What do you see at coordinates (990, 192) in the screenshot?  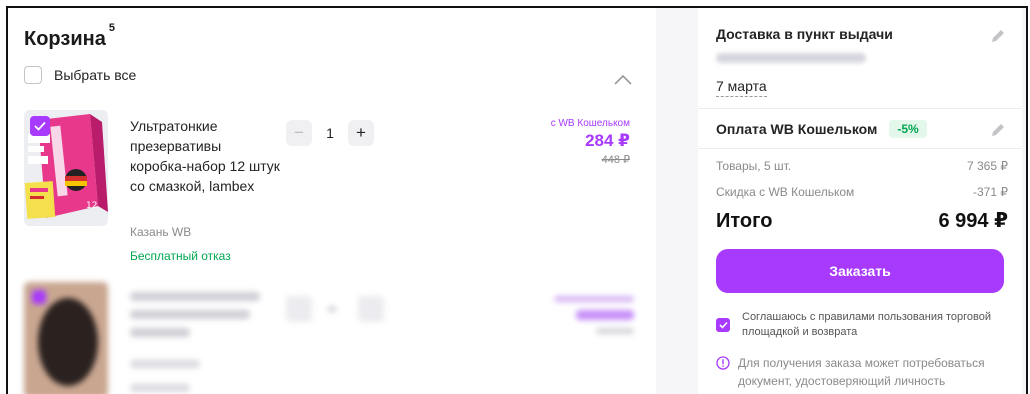 I see `discount-value: -371 ₽` at bounding box center [990, 192].